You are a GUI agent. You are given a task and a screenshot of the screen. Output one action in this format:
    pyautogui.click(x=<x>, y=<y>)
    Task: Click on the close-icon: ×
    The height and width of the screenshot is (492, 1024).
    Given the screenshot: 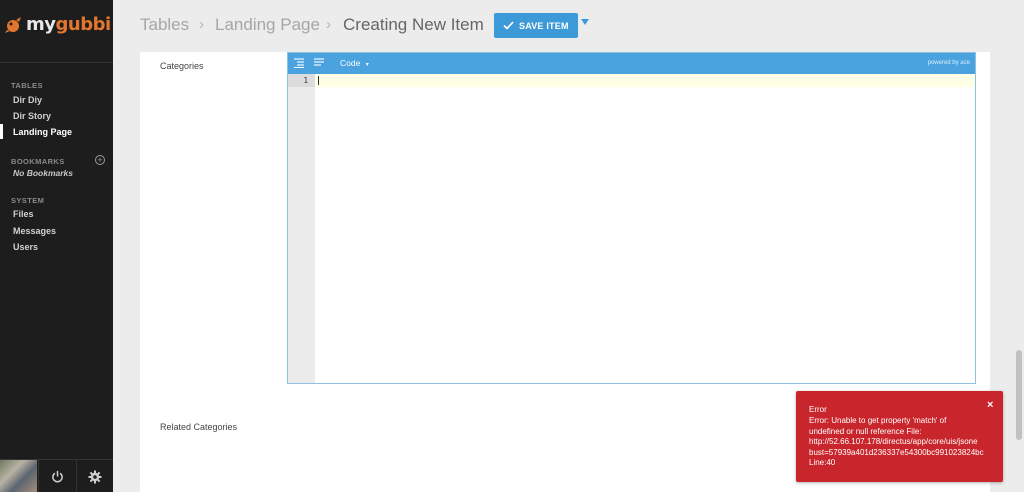 What is the action you would take?
    pyautogui.click(x=990, y=405)
    